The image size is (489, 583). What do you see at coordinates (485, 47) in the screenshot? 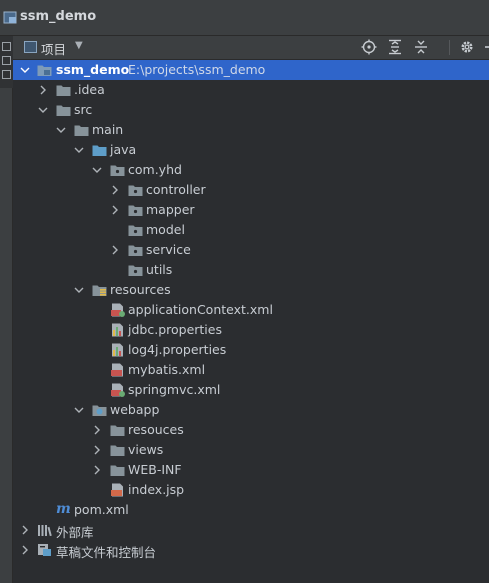
I see `hide-icon` at bounding box center [485, 47].